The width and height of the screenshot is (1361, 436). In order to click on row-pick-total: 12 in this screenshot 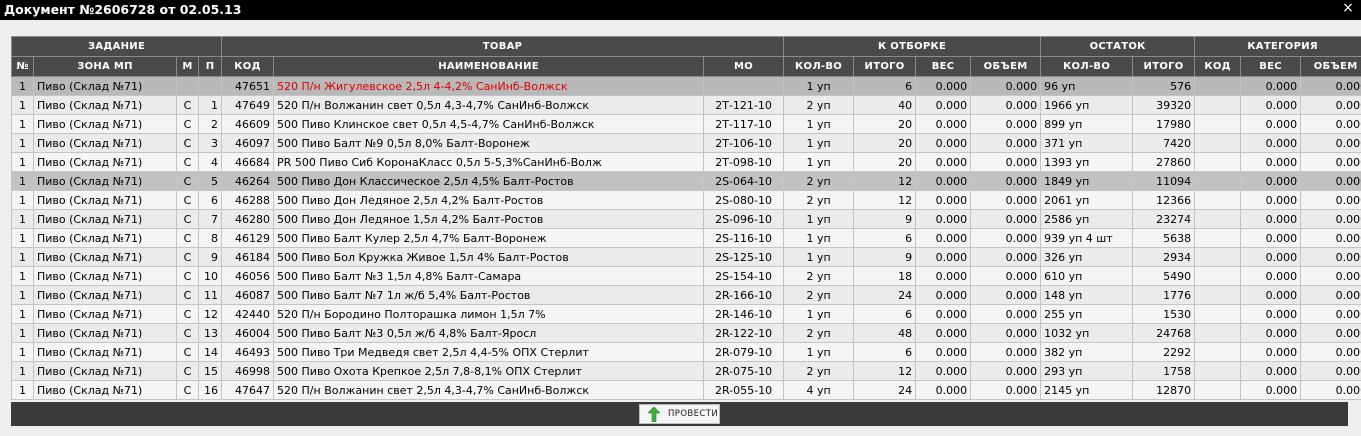, I will do `click(885, 200)`.